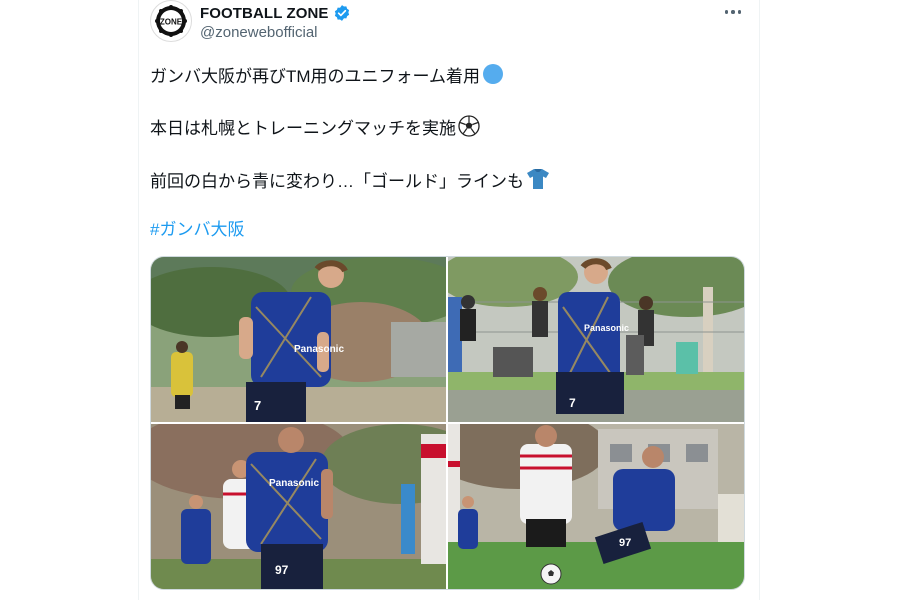  I want to click on tweet-text: 前回の白から青に変わり…「ゴールド」ラインも, so click(337, 181).